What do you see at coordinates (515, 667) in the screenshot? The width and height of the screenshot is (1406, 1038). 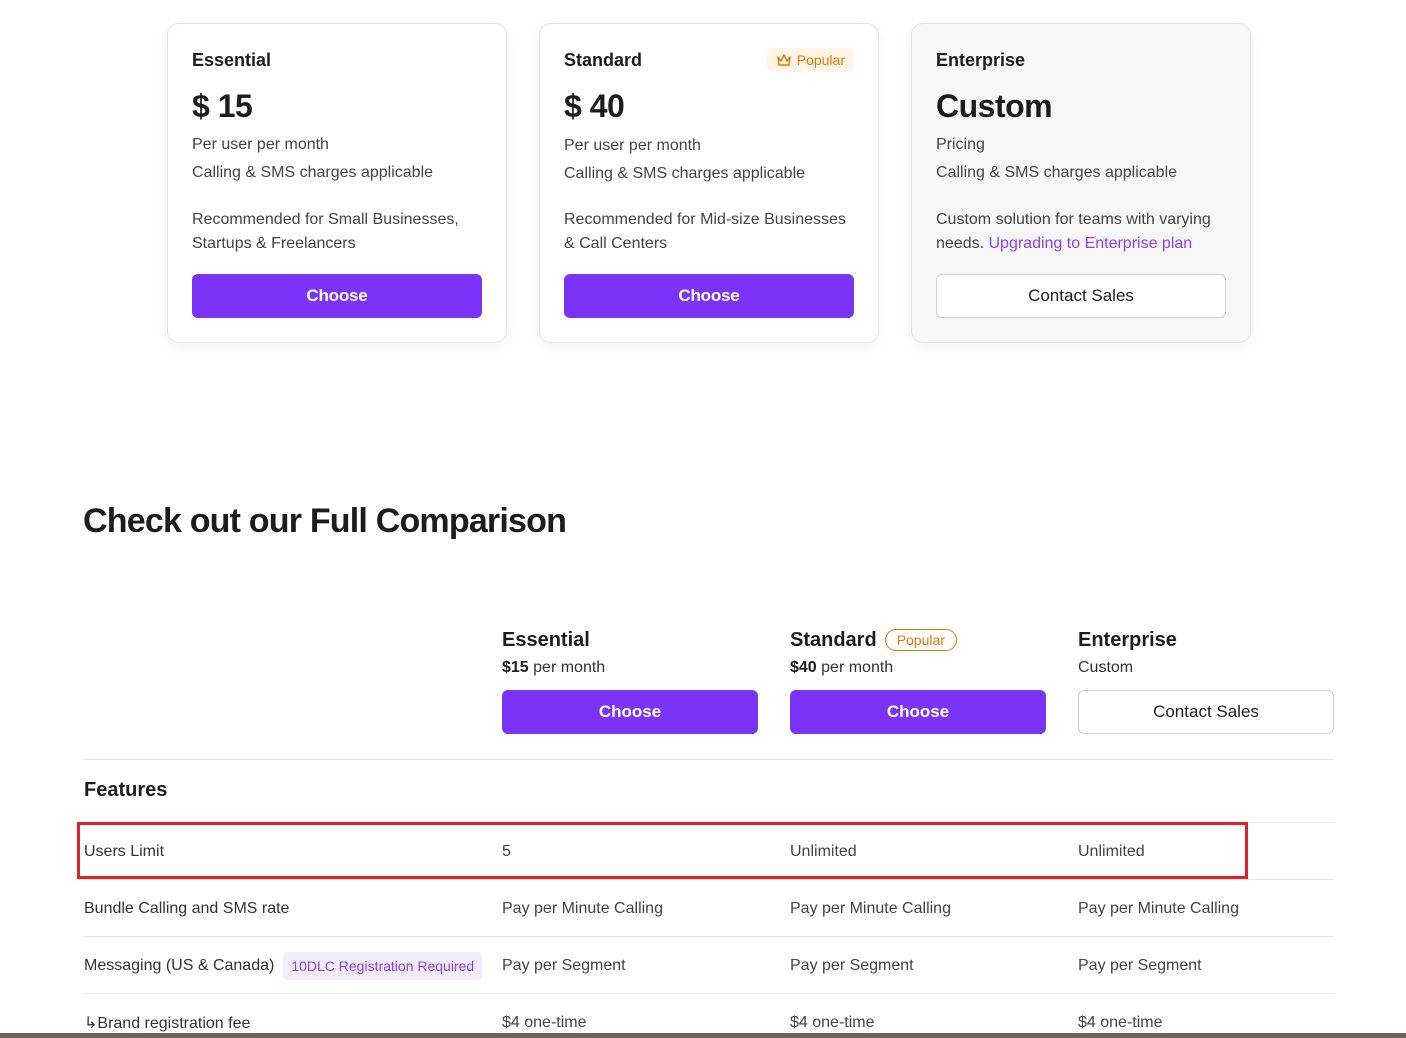 I see `column-price-amount: $15` at bounding box center [515, 667].